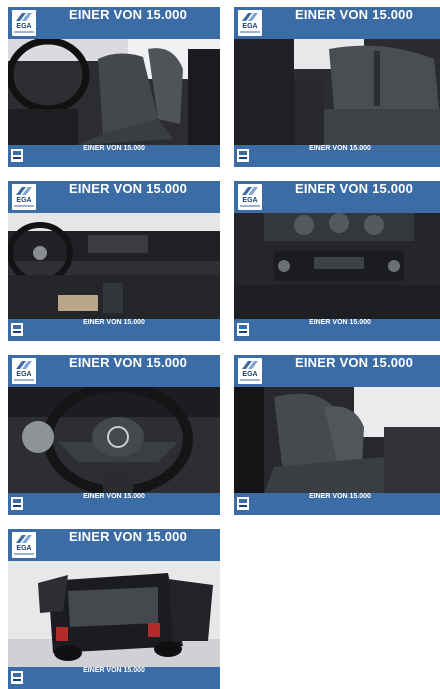 The height and width of the screenshot is (689, 440). What do you see at coordinates (114, 266) in the screenshot?
I see `car-photo-dashboard` at bounding box center [114, 266].